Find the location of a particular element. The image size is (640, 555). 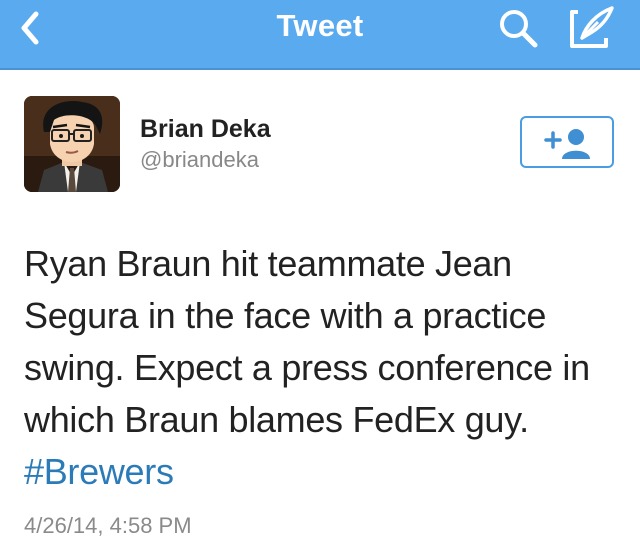

search-icon is located at coordinates (518, 28).